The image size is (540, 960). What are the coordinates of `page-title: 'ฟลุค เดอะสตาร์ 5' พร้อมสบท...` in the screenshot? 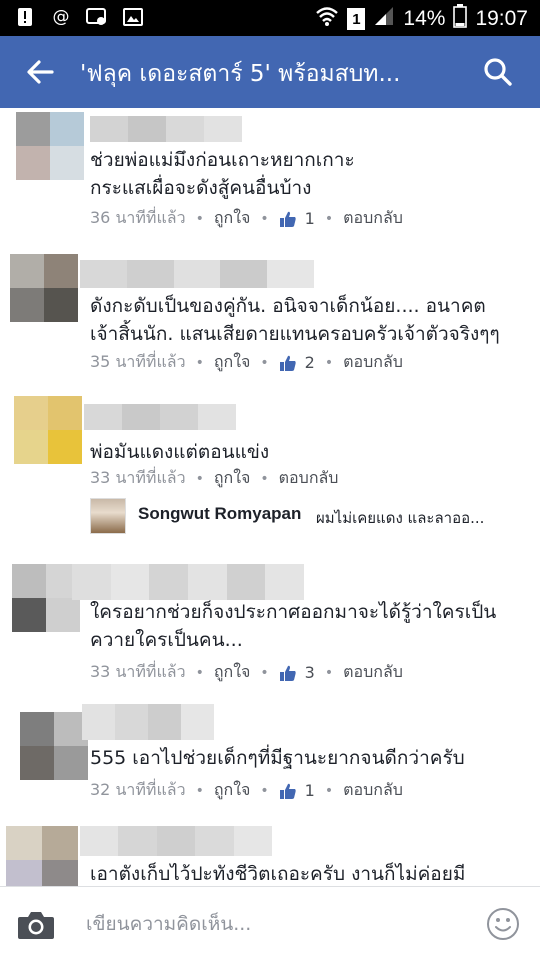 It's located at (240, 74).